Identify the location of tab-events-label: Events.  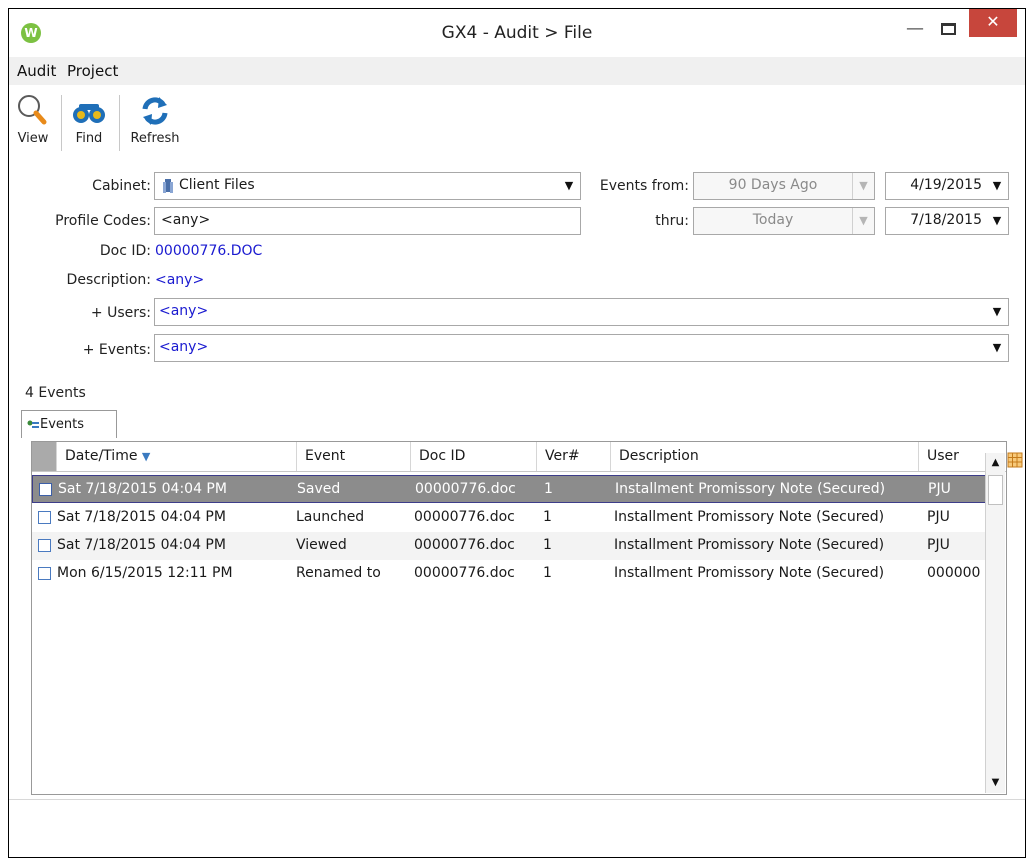
(62, 424).